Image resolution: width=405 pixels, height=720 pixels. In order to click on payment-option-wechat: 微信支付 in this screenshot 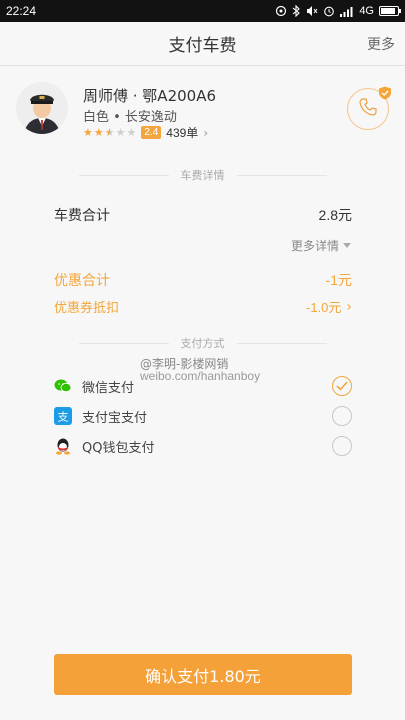, I will do `click(203, 386)`.